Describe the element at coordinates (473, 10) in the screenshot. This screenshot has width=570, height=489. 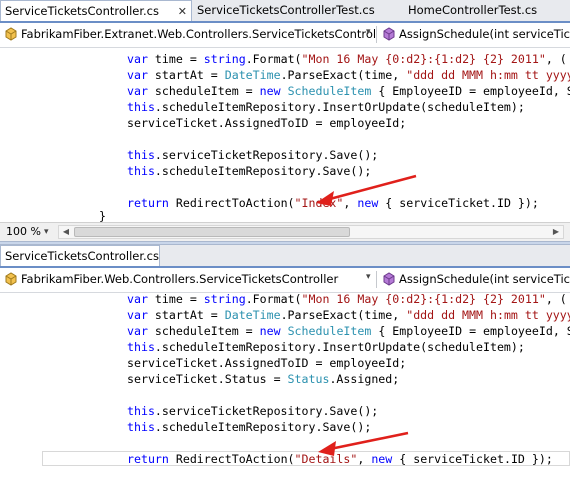
I see `tab-label: HomeControllerTest.cs` at that location.